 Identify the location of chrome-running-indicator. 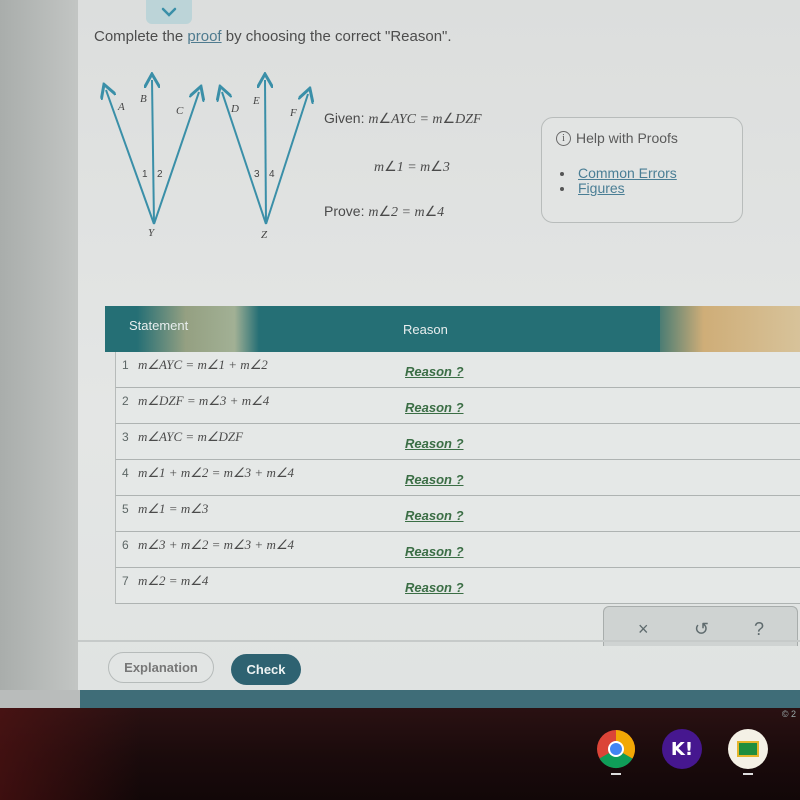
(616, 774).